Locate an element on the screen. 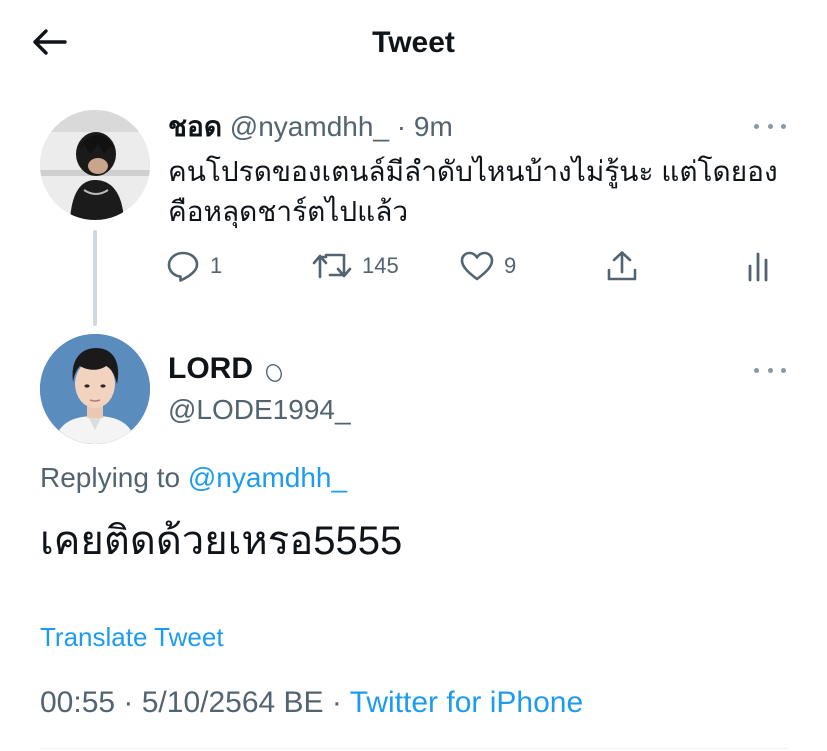 The height and width of the screenshot is (751, 827). replying-to-line: Replying to @nyamdhh_ is located at coordinates (193, 478).